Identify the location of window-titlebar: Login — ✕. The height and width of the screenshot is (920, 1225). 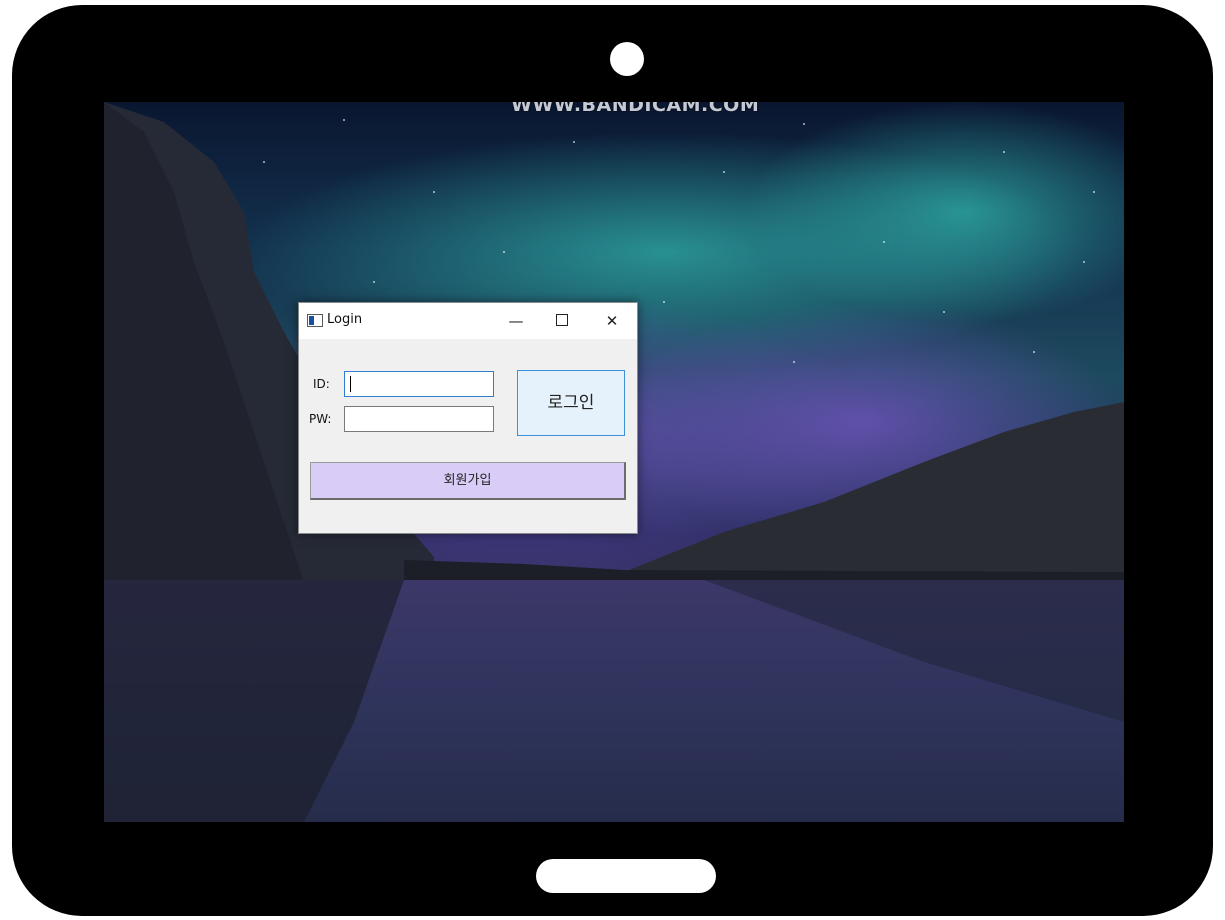
(468, 321).